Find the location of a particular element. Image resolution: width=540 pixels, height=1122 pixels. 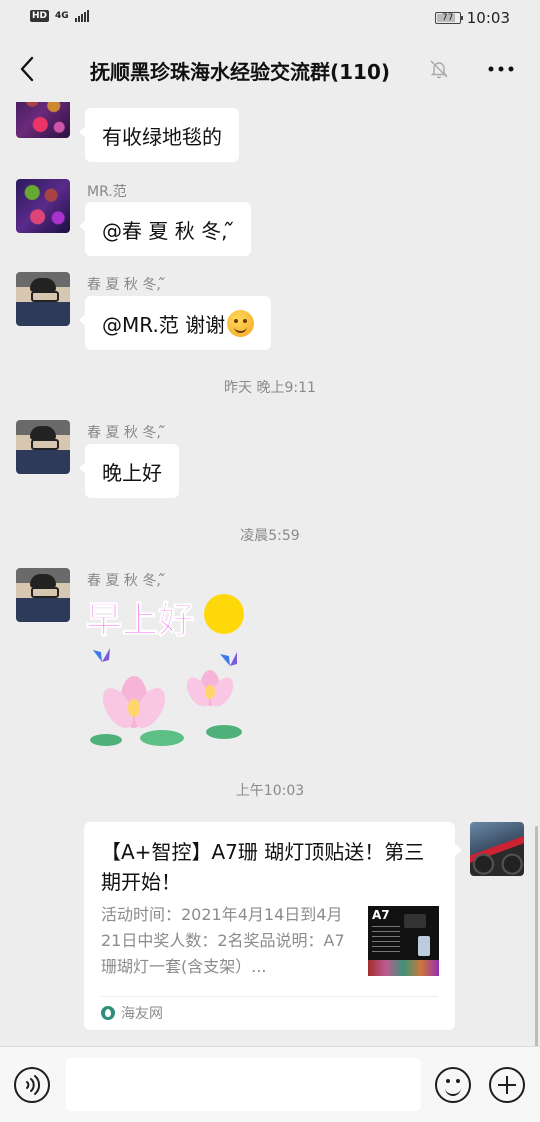

voice-icon is located at coordinates (33, 1085).